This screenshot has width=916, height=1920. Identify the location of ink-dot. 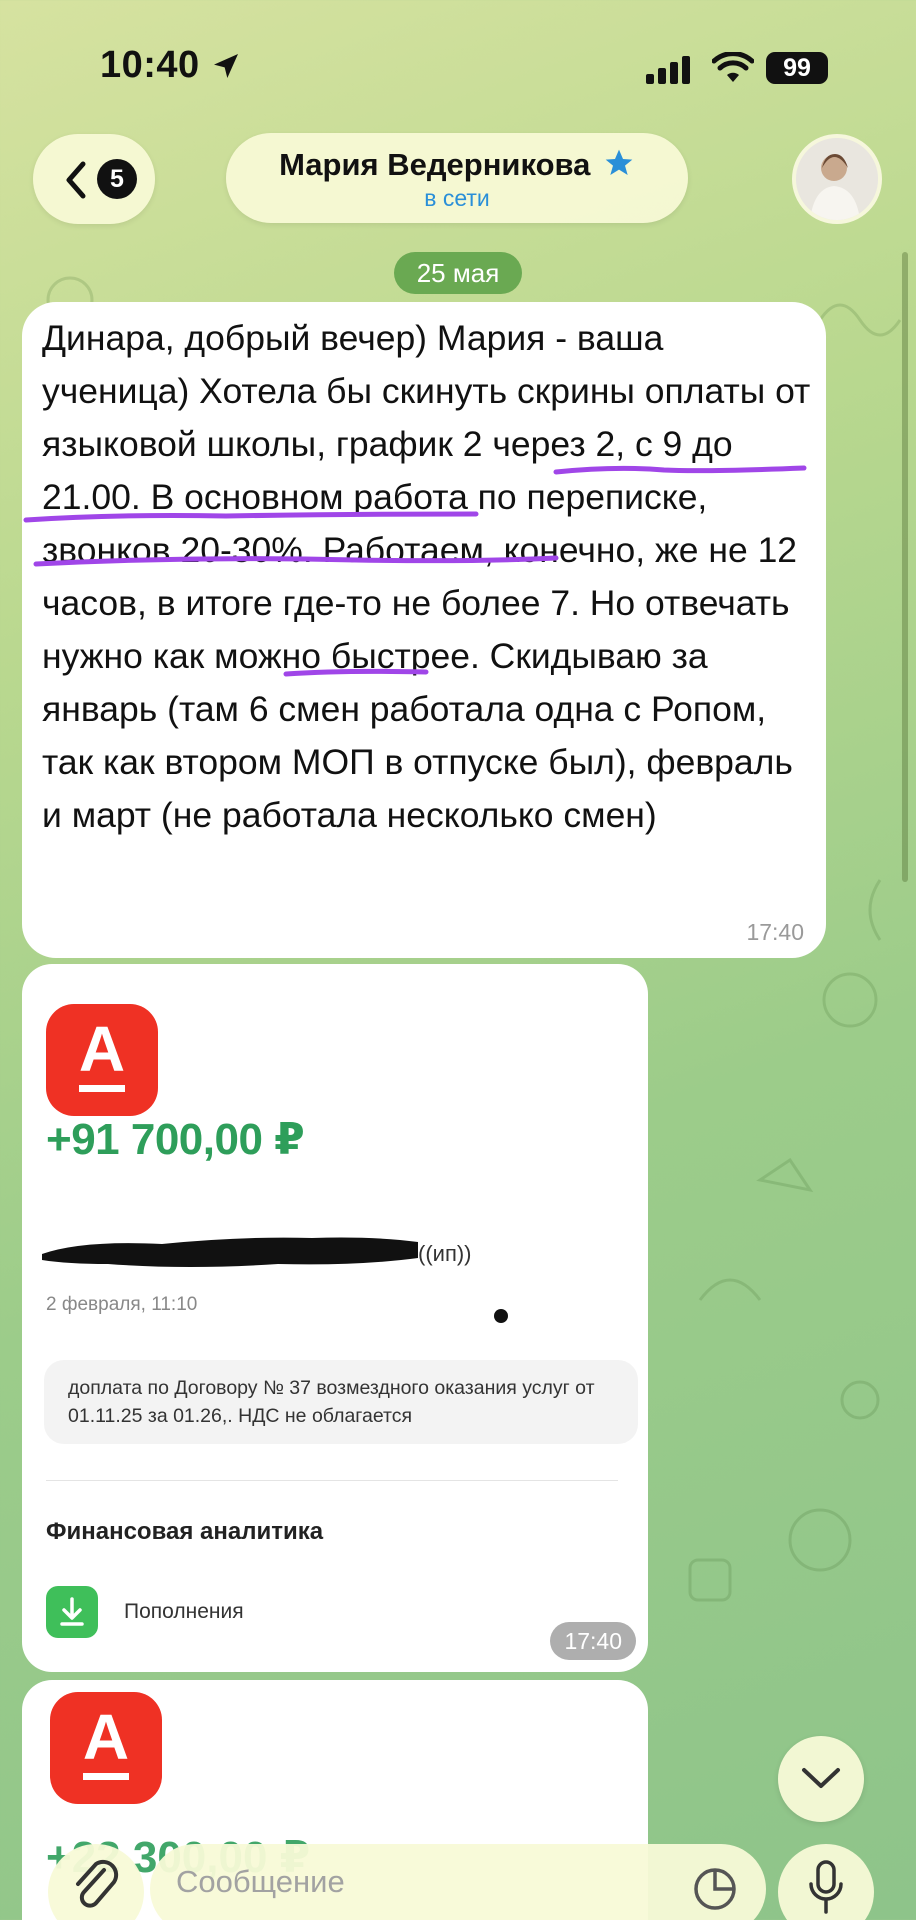
(501, 1316).